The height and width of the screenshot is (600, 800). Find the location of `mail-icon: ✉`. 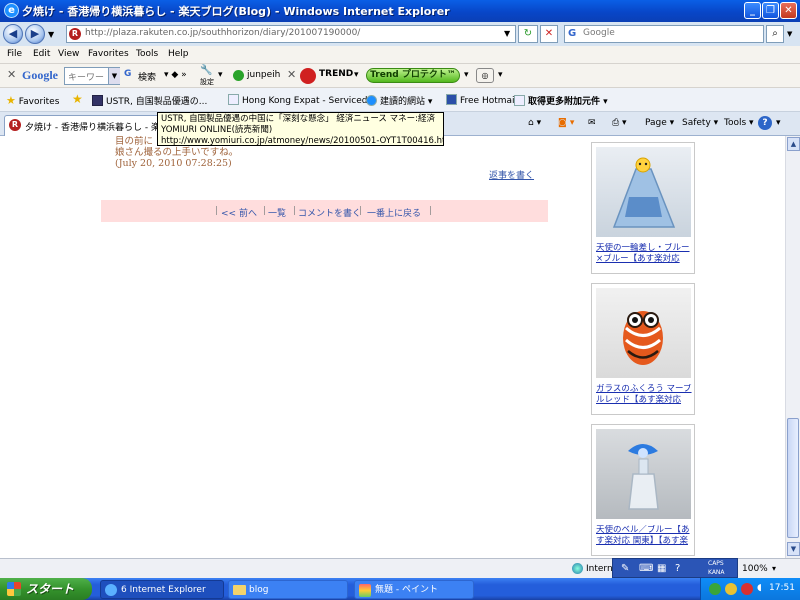

mail-icon: ✉ is located at coordinates (592, 123).